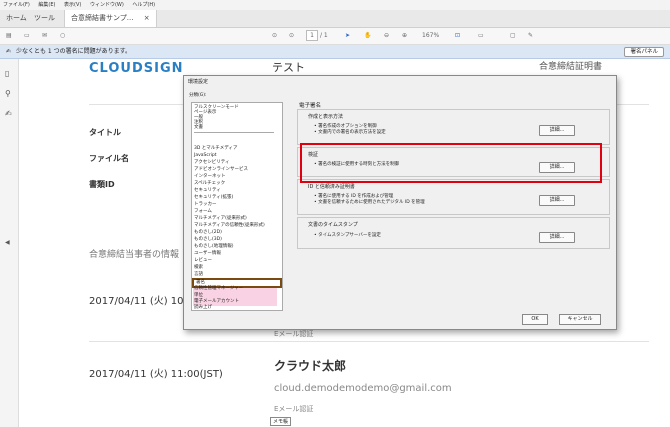 The height and width of the screenshot is (427, 670). I want to click on select-tool-icon: ➤, so click(347, 36).